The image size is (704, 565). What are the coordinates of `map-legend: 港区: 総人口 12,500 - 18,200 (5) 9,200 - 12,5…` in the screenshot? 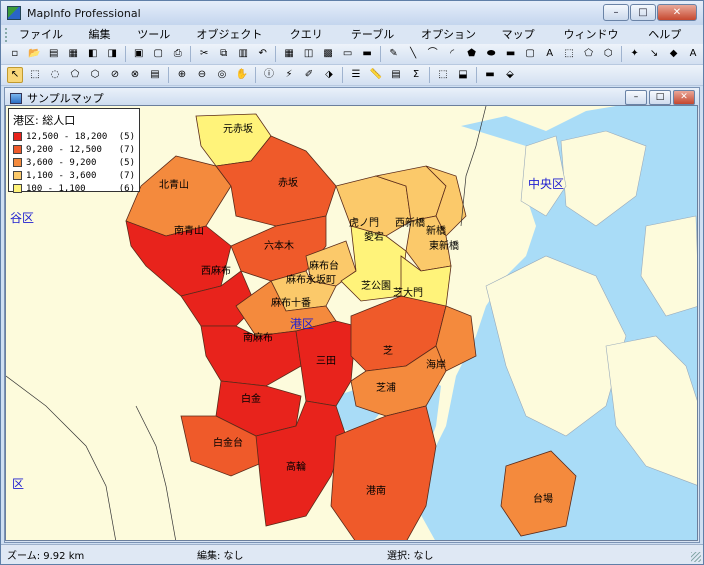 It's located at (74, 151).